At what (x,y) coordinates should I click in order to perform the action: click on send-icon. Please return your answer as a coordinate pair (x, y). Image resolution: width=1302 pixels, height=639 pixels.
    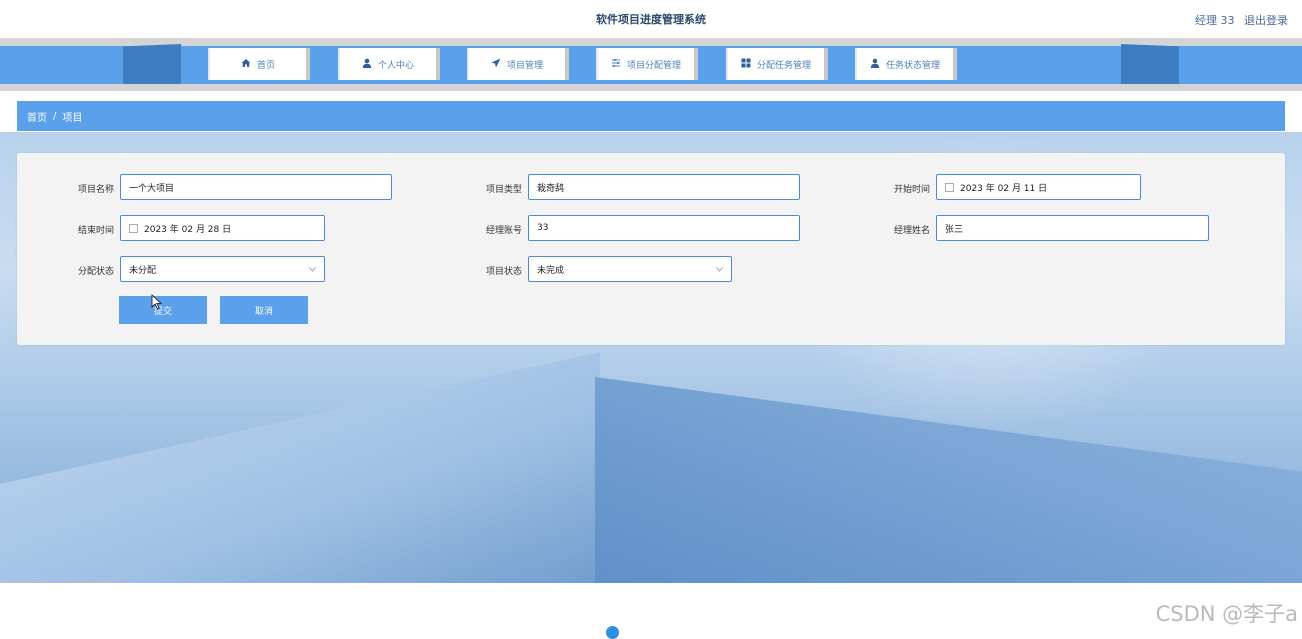
    Looking at the image, I should click on (496, 64).